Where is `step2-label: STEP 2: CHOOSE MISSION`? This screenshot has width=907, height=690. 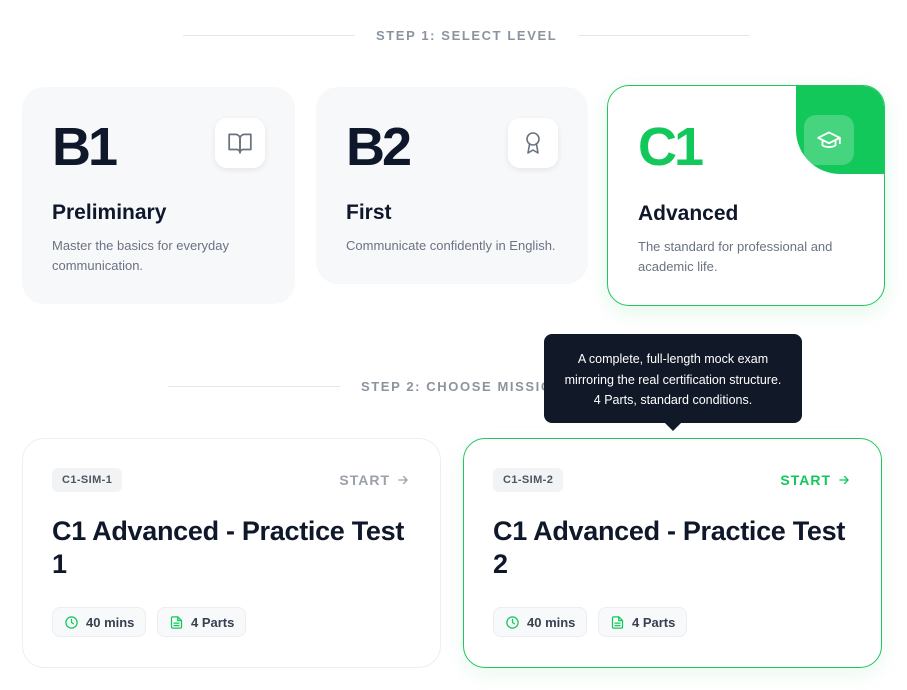
step2-label: STEP 2: CHOOSE MISSION is located at coordinates (462, 386).